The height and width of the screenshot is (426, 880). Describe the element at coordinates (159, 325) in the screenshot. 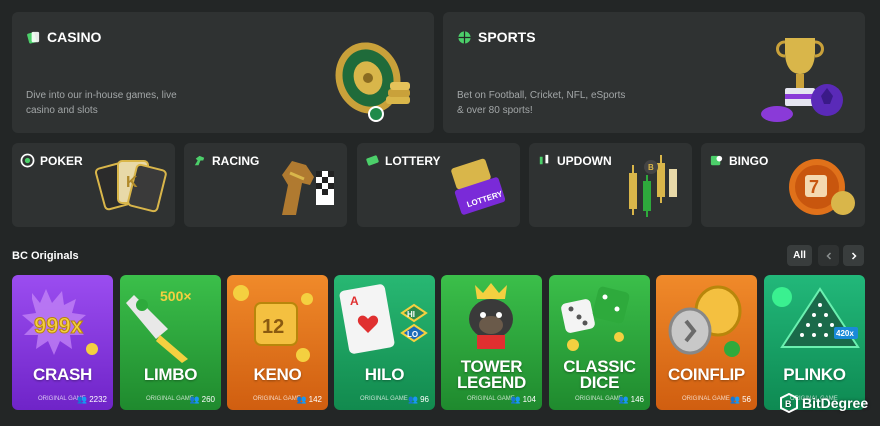

I see `limbo-art: 500×` at that location.